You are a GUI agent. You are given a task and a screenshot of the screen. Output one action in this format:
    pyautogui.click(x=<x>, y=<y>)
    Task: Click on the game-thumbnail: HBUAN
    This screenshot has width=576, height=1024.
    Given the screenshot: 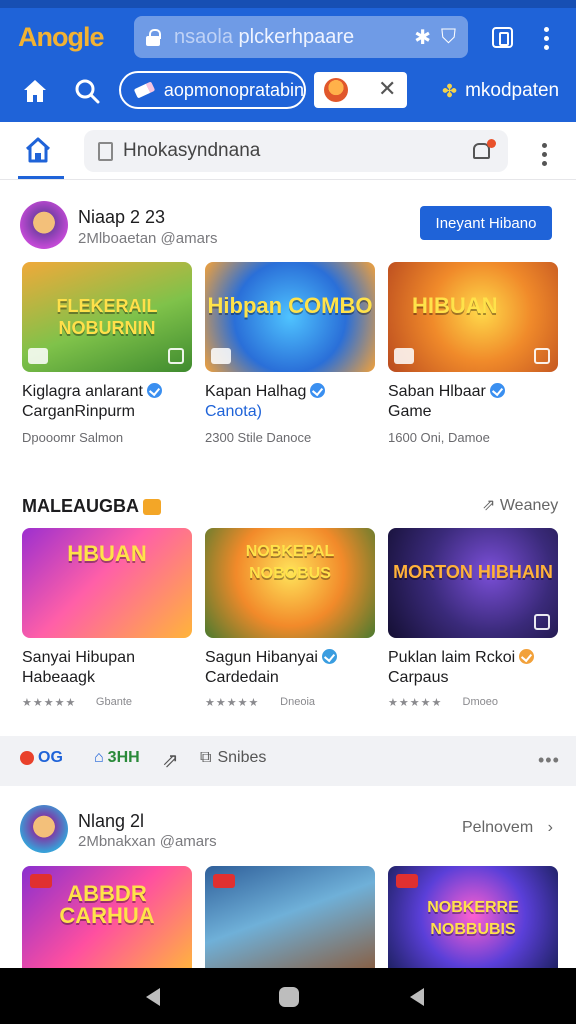 What is the action you would take?
    pyautogui.click(x=107, y=583)
    